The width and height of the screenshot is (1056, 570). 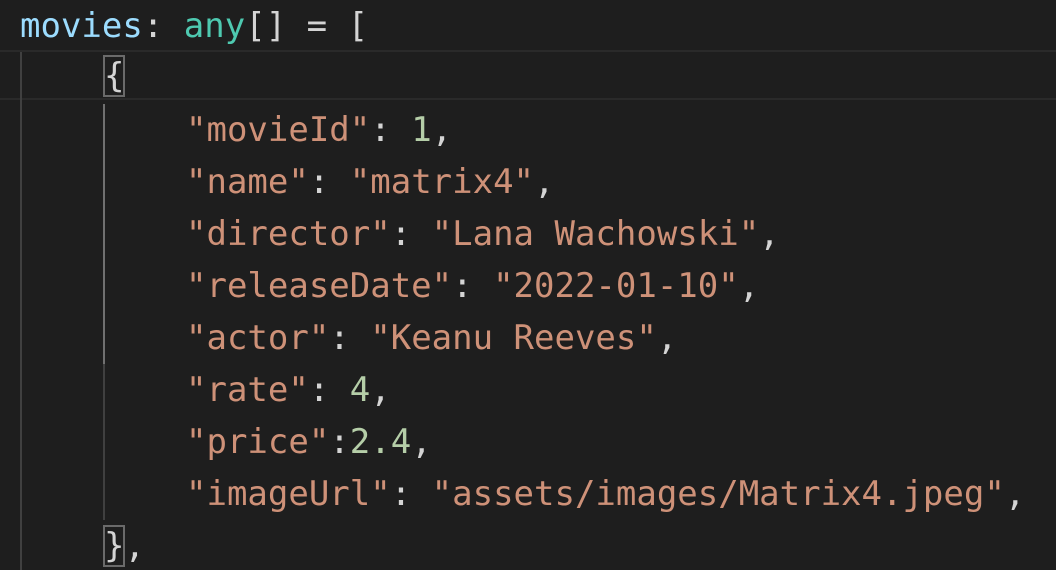 I want to click on indent-guide-active, so click(x=104, y=234).